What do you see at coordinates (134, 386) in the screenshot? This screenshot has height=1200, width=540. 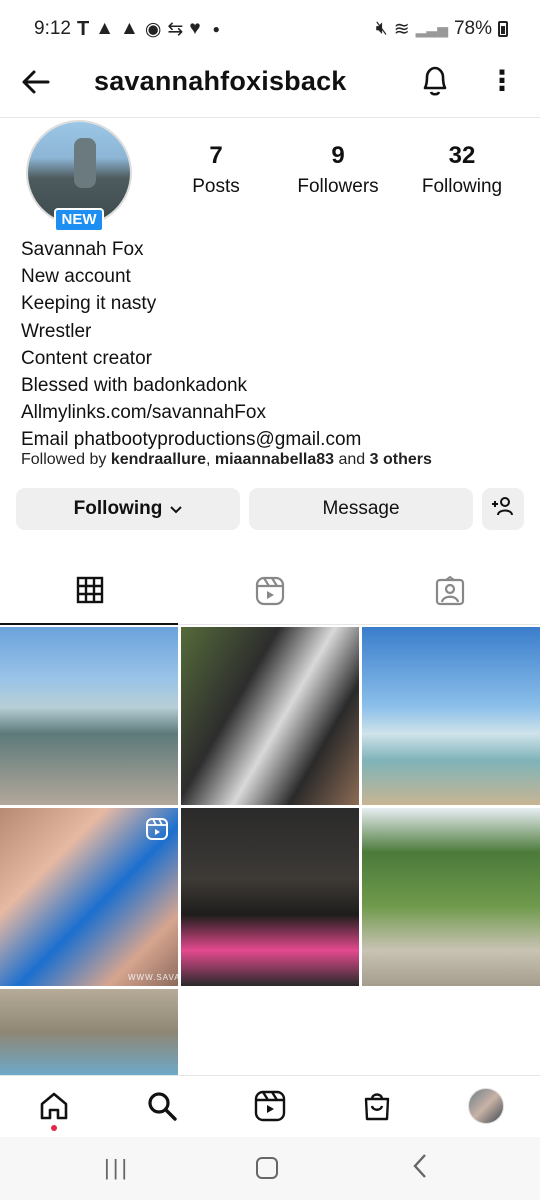 I see `bio-line: Blessed with badonkadonk` at bounding box center [134, 386].